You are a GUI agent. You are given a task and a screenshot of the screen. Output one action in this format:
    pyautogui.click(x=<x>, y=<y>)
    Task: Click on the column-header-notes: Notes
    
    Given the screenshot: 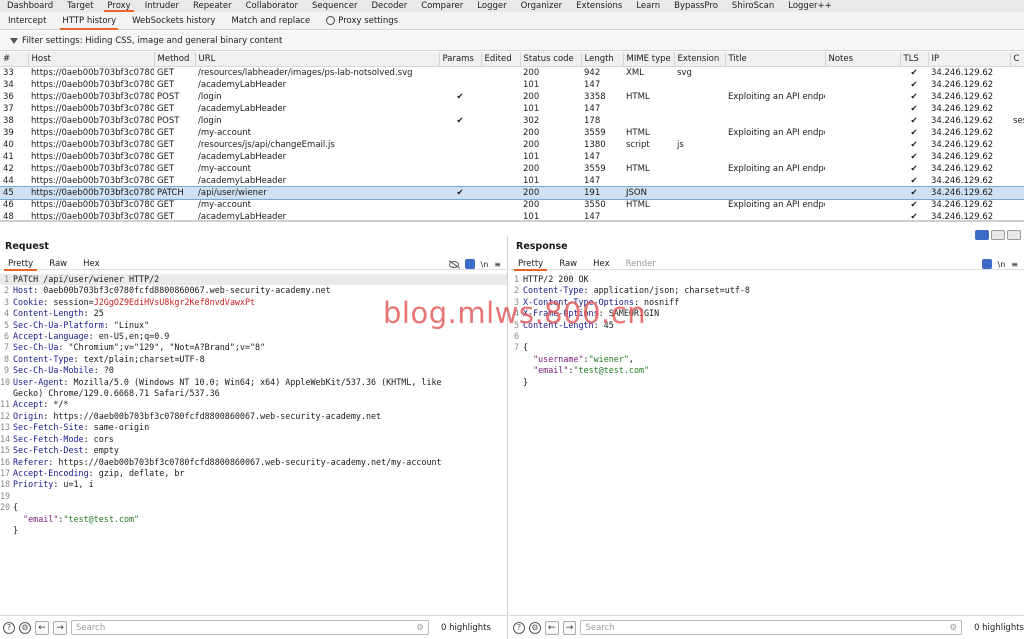 What is the action you would take?
    pyautogui.click(x=863, y=59)
    